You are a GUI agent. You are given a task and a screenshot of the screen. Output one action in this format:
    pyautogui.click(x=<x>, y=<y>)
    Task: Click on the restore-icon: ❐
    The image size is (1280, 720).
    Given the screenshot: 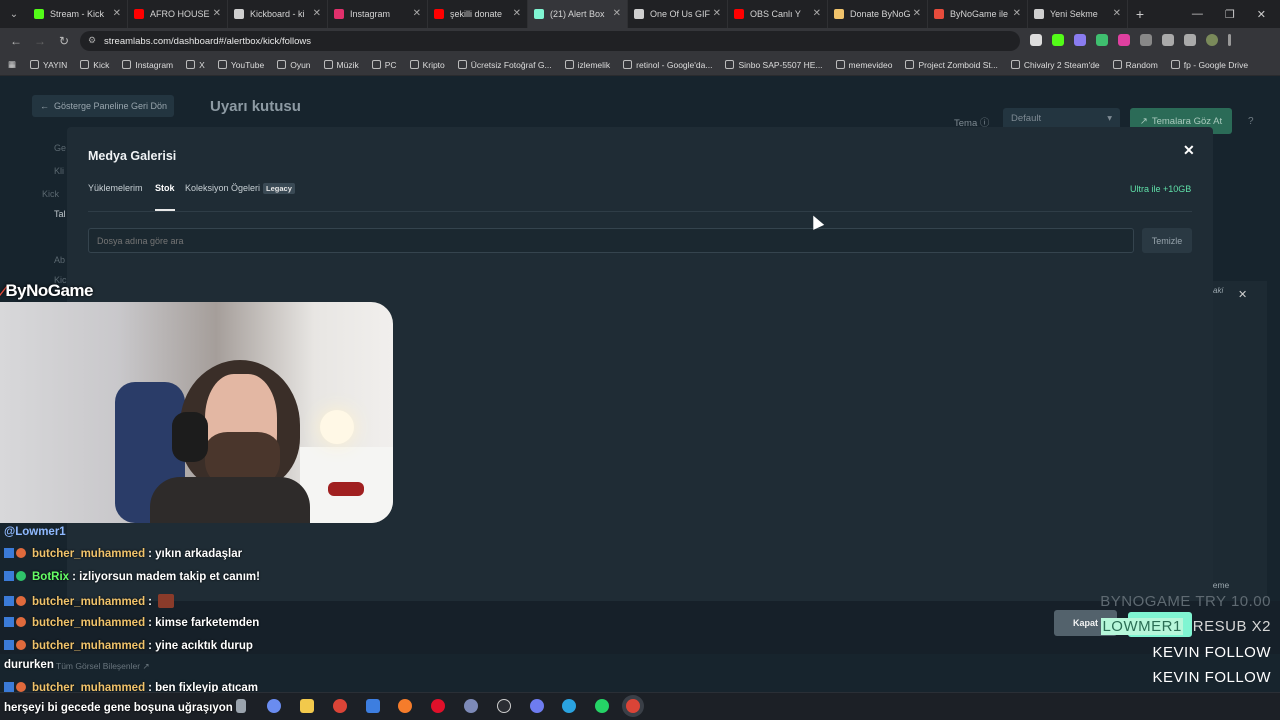 What is the action you would take?
    pyautogui.click(x=1230, y=14)
    